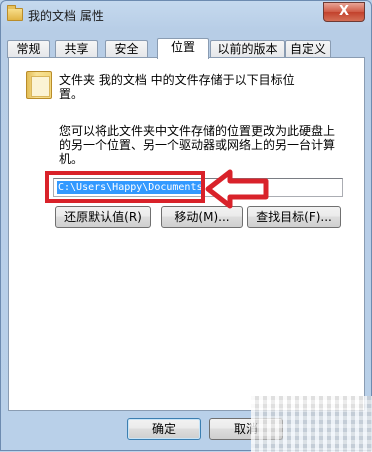 The image size is (372, 452). Describe the element at coordinates (76, 49) in the screenshot. I see `tab-sharing: 共享` at that location.